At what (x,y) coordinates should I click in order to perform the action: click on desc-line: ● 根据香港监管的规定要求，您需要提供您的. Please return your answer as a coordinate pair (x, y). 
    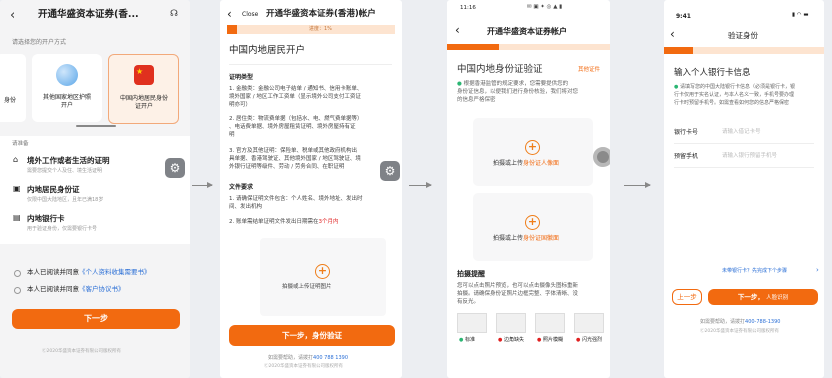
    Looking at the image, I should click on (513, 84).